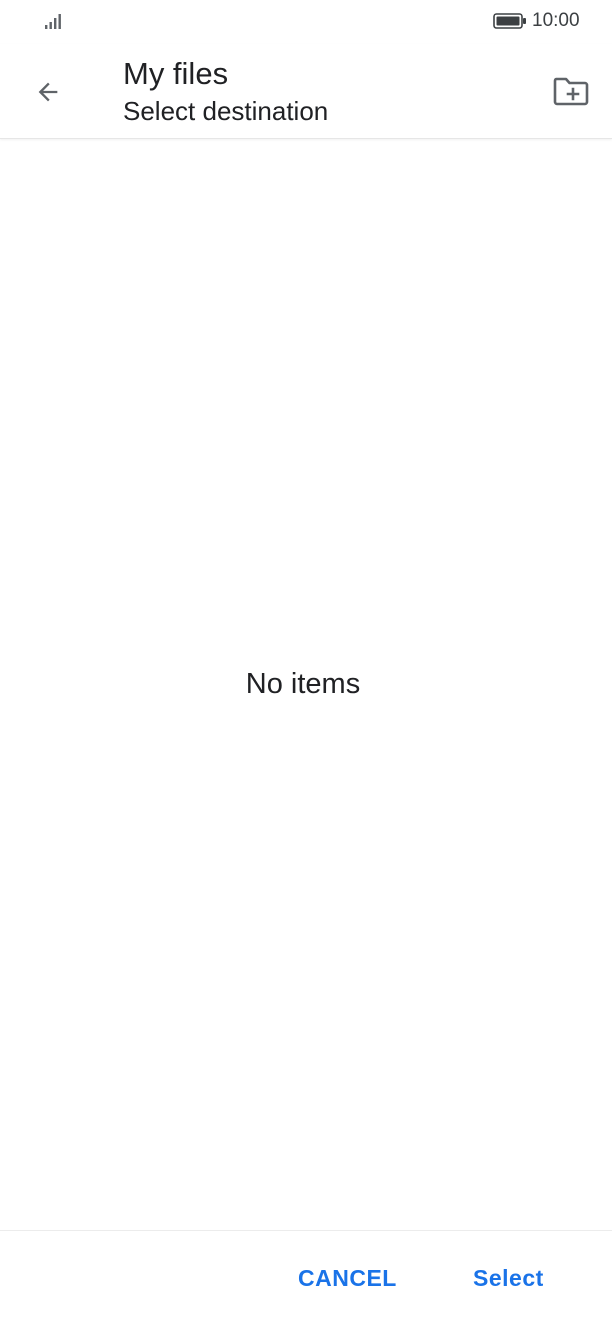  I want to click on empty-state-message: No items, so click(303, 684).